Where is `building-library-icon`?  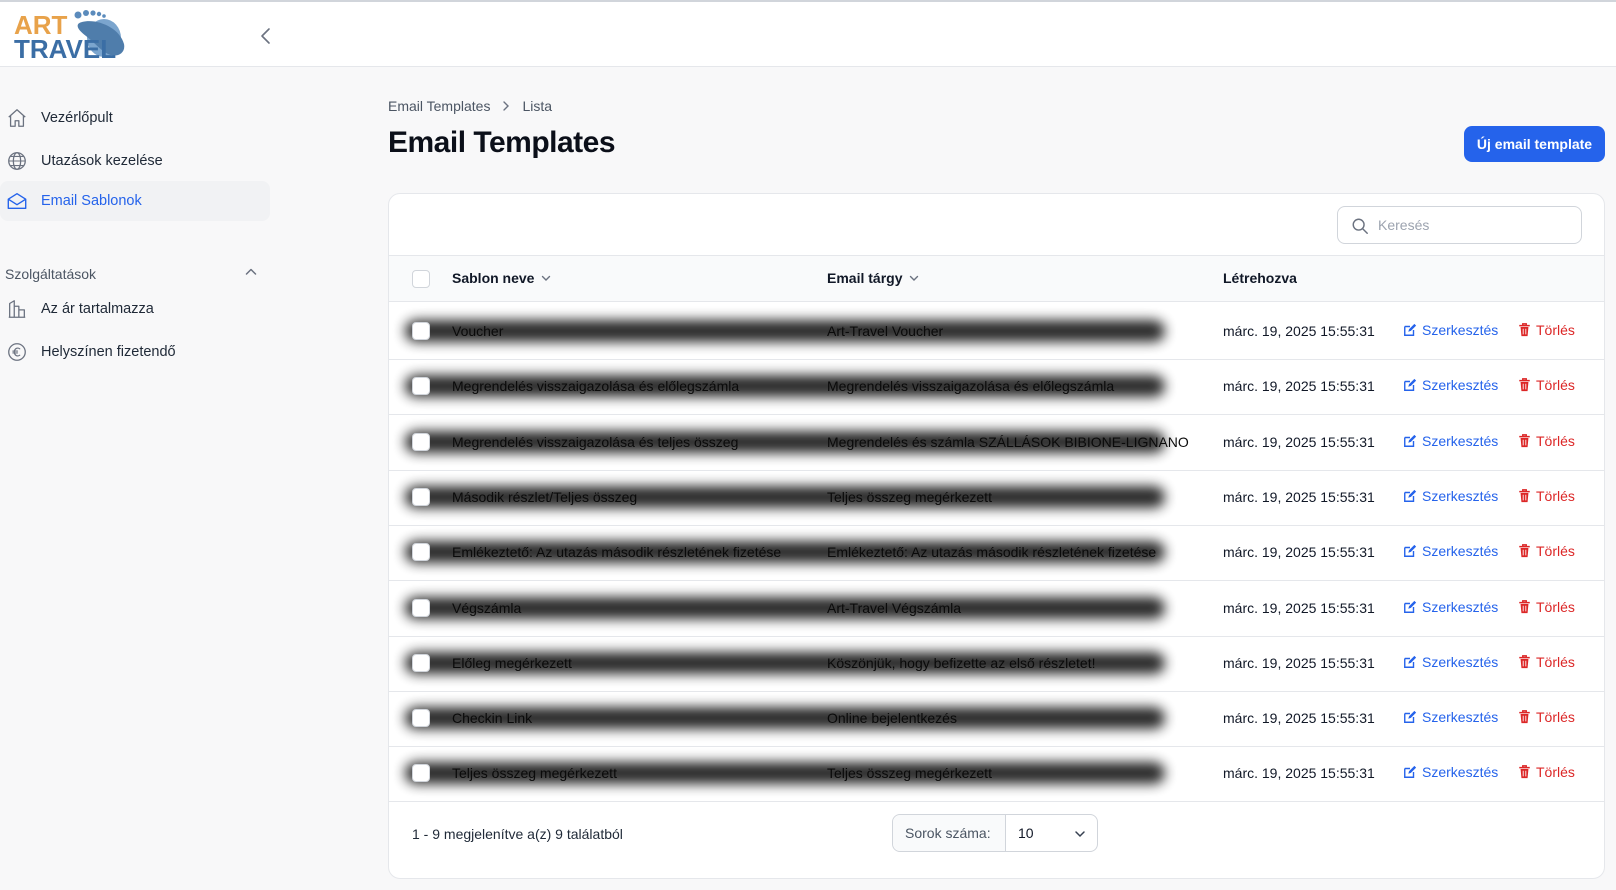 building-library-icon is located at coordinates (17, 309).